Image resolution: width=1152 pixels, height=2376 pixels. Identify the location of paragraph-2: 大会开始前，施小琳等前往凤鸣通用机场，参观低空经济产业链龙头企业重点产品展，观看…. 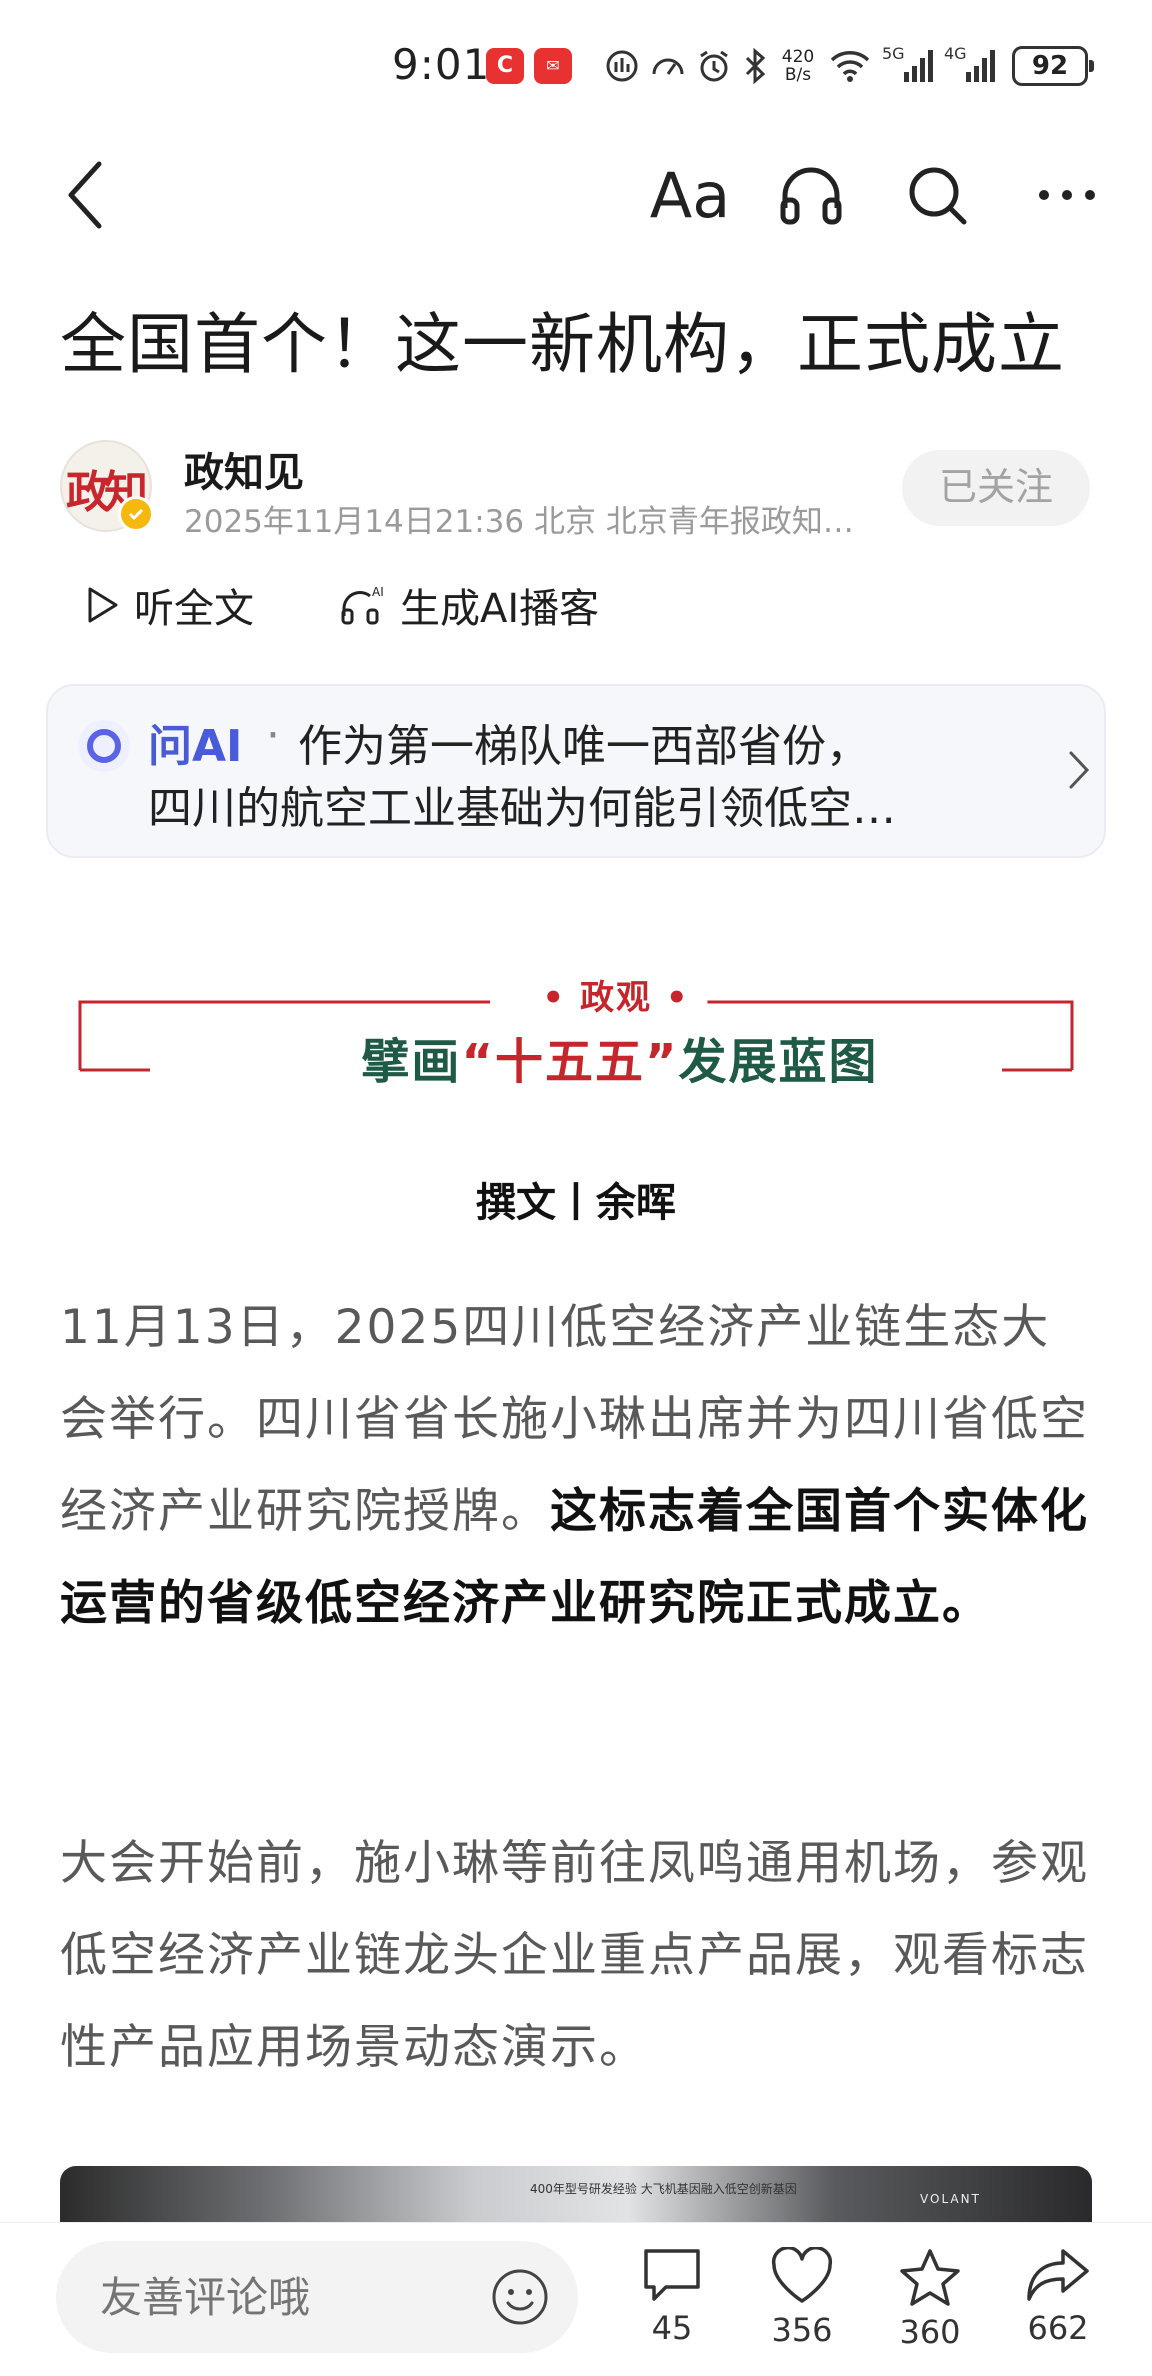
(574, 1955).